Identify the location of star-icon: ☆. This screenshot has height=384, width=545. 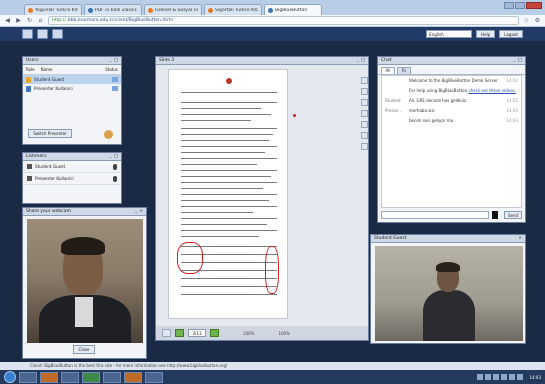
(526, 20).